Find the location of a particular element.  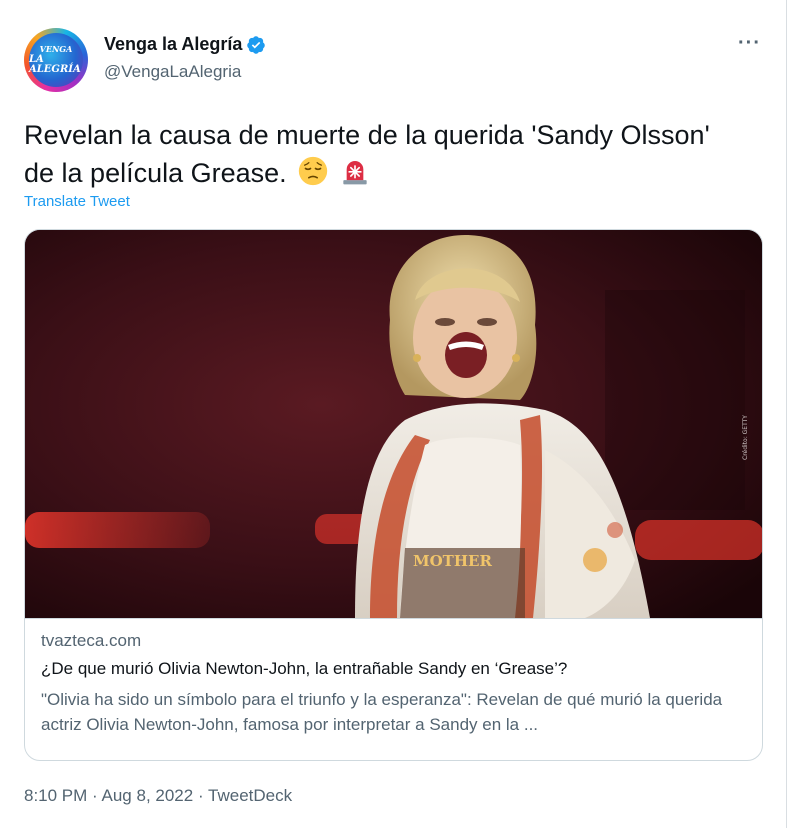

card-image-credit: Crédito: GETTY is located at coordinates (745, 437).